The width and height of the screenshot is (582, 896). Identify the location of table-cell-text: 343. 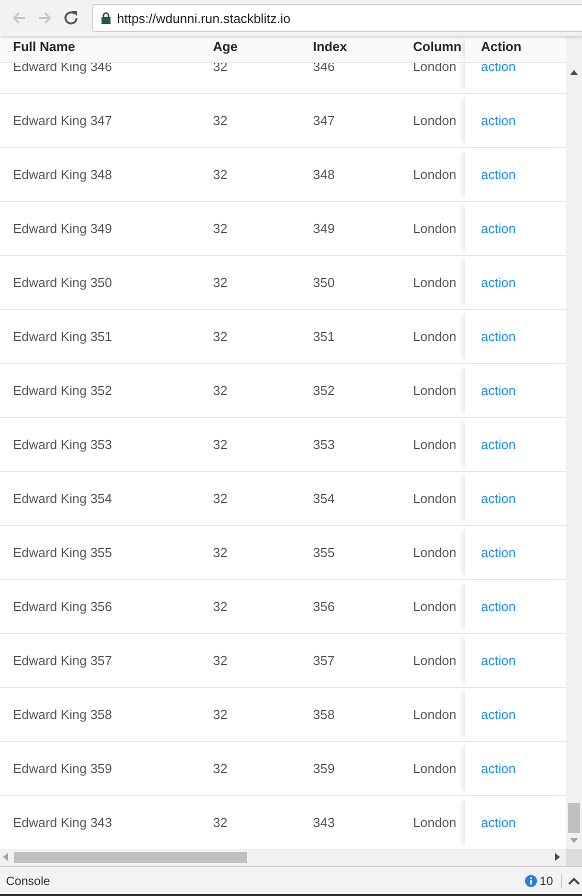
(324, 822).